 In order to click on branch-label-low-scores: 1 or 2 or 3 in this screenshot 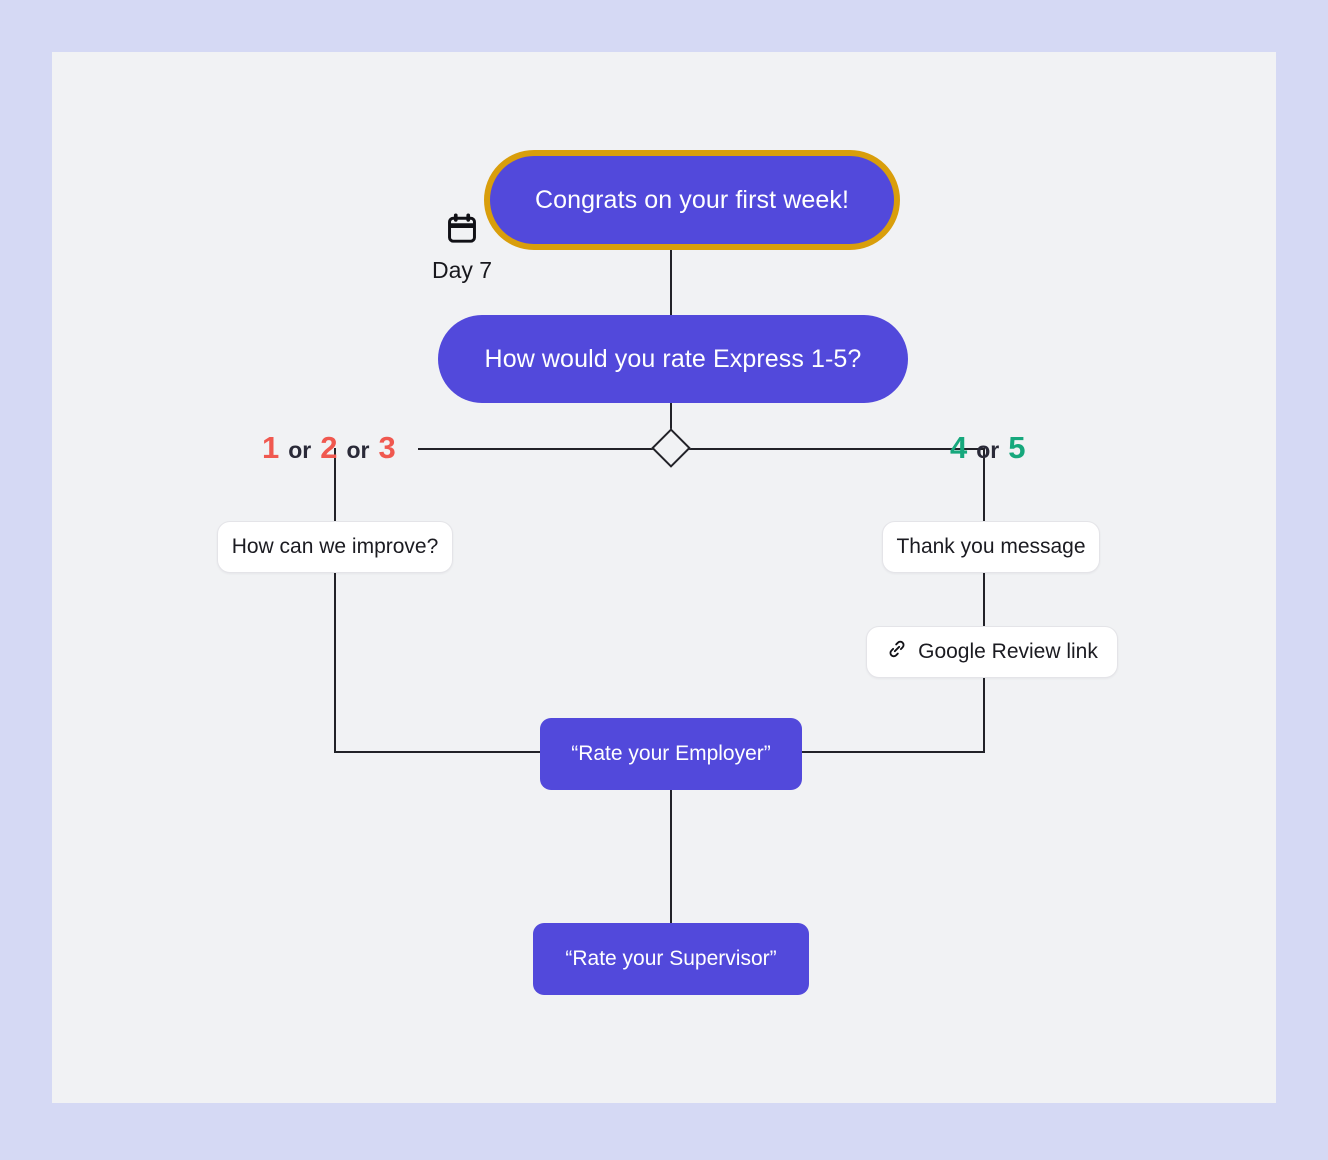, I will do `click(329, 448)`.